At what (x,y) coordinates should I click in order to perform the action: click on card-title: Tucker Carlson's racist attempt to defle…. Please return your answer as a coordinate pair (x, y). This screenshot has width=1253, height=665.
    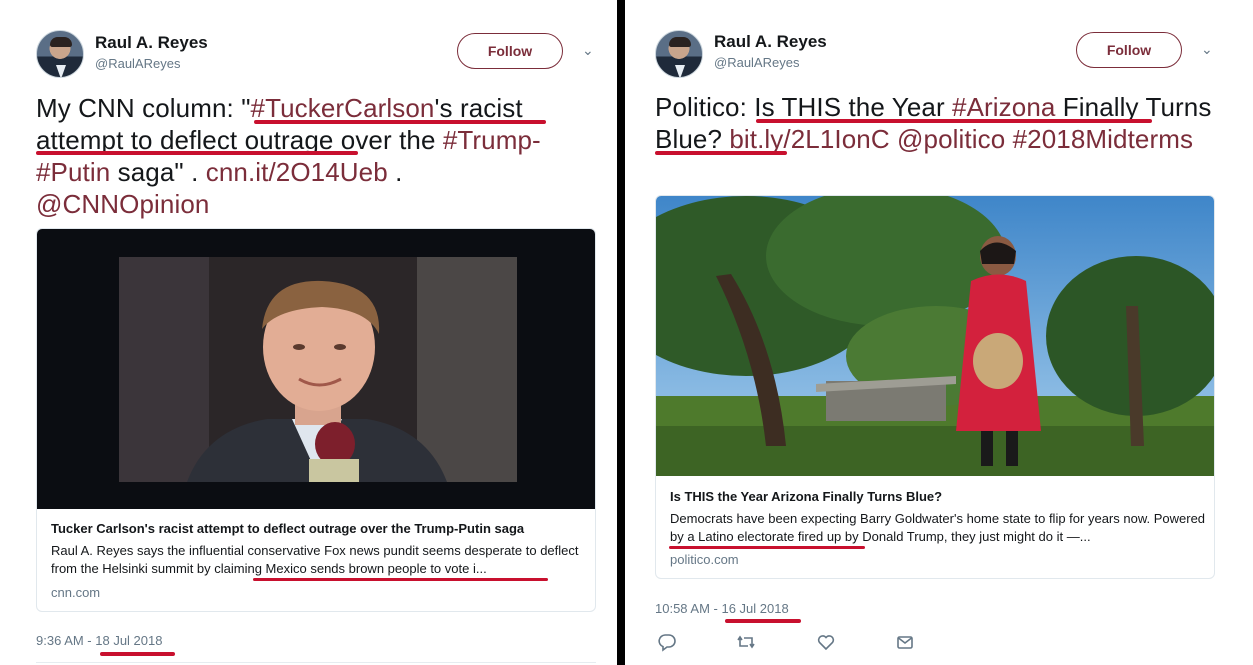
    Looking at the image, I should click on (287, 528).